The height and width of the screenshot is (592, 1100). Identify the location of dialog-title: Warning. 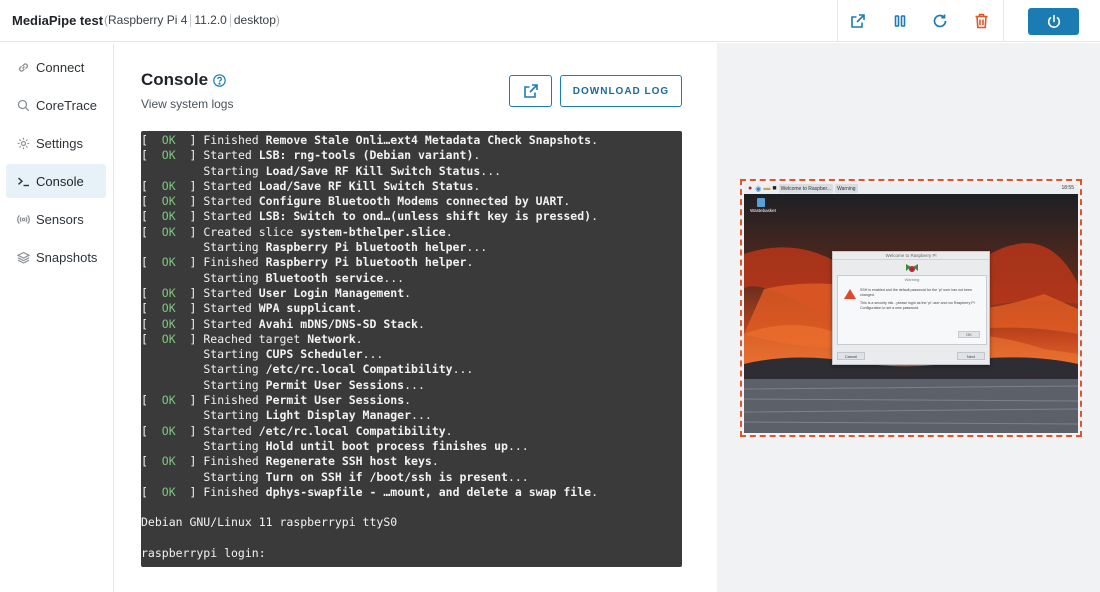
(912, 279).